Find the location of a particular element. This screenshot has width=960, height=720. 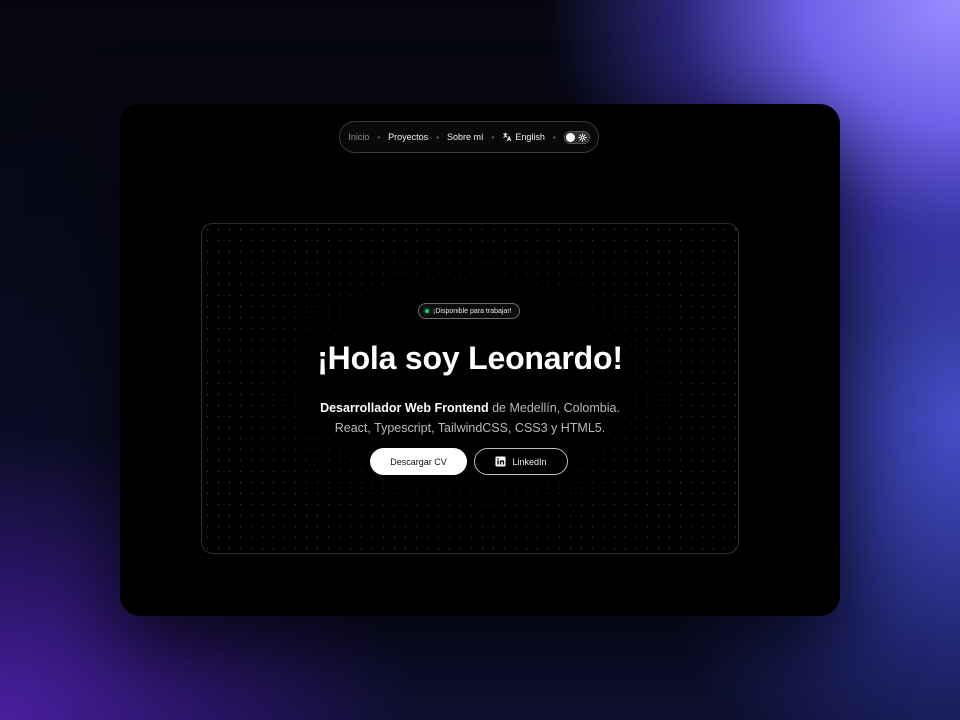

subtitle-location: de Medellín, Colombia. is located at coordinates (554, 408).